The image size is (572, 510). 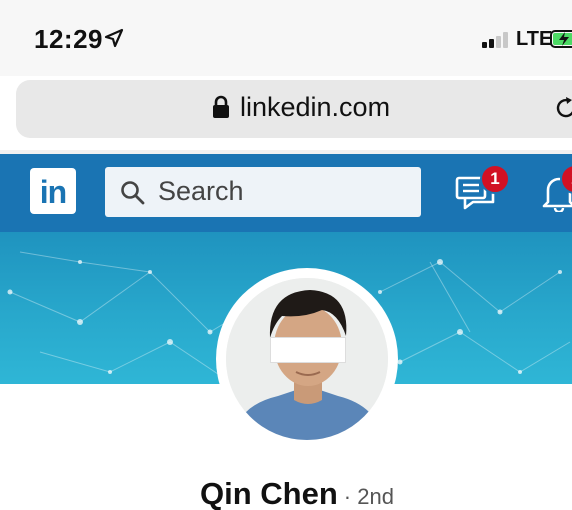 I want to click on search-icon, so click(x=133, y=193).